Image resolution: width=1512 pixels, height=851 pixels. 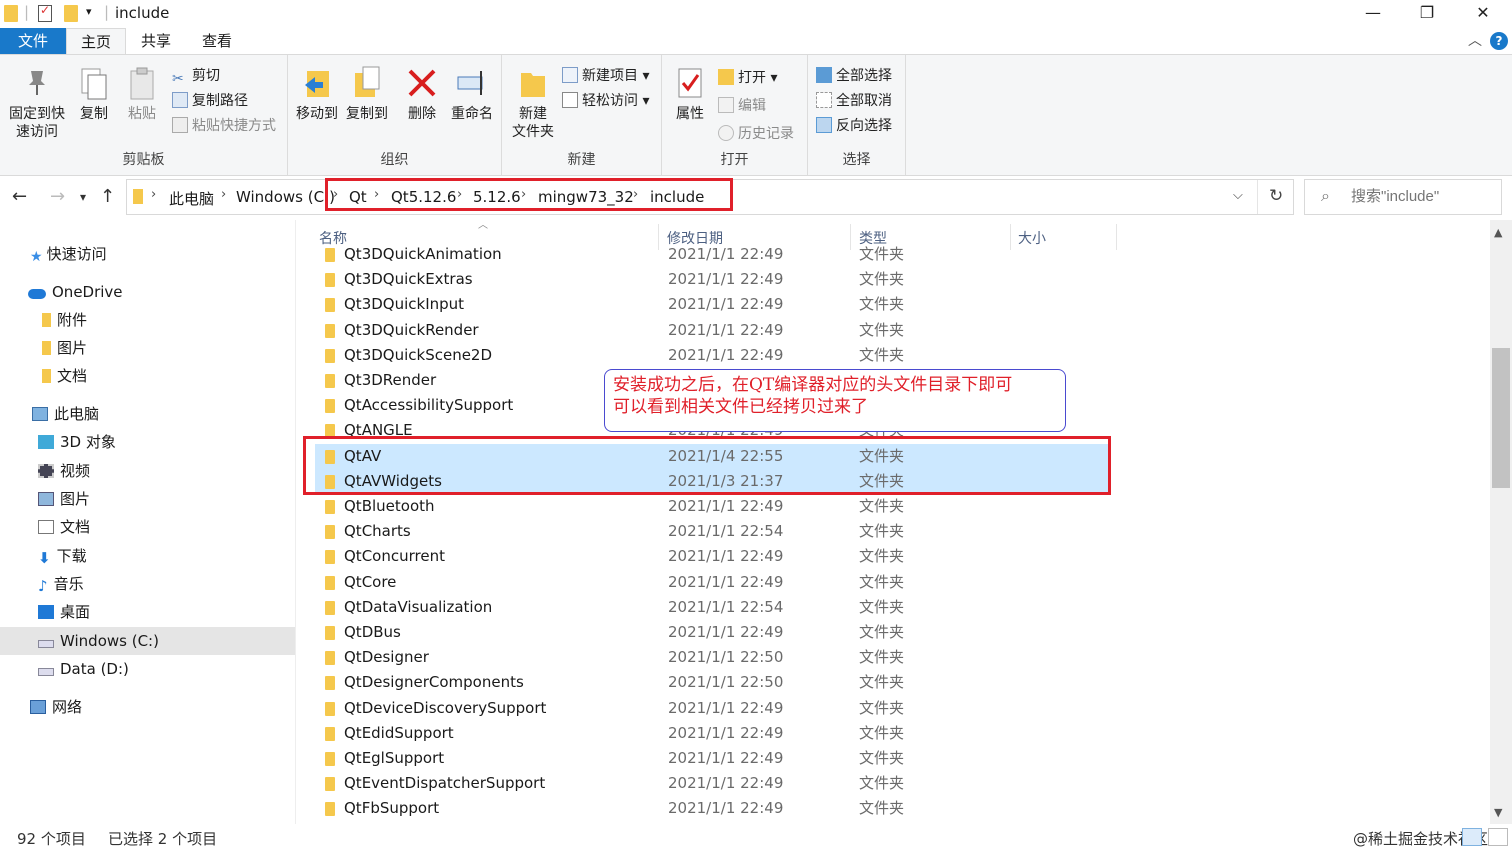 What do you see at coordinates (57, 196) in the screenshot?
I see `forward-arrow-icon: →` at bounding box center [57, 196].